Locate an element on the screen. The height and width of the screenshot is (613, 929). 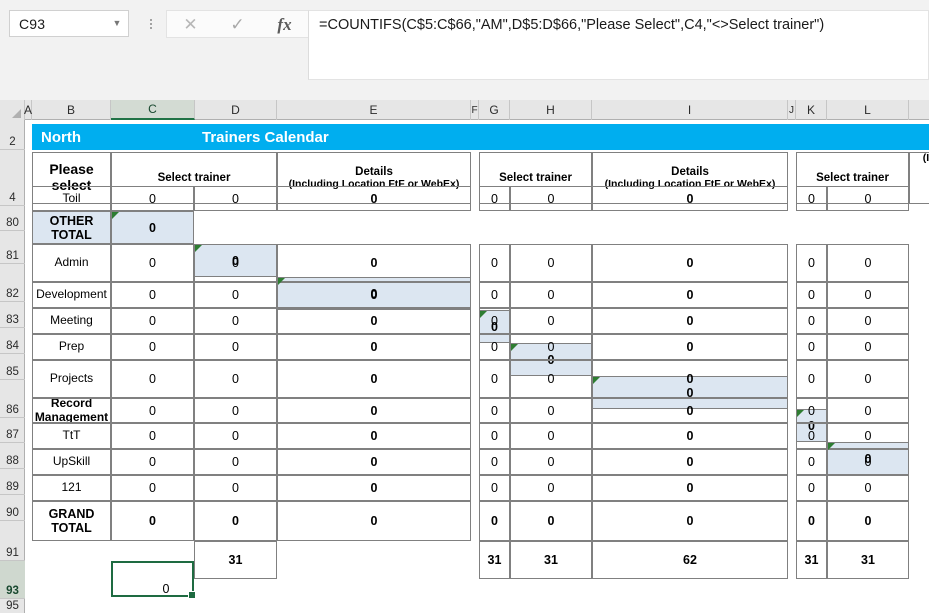
column-header-i: I is located at coordinates (690, 110).